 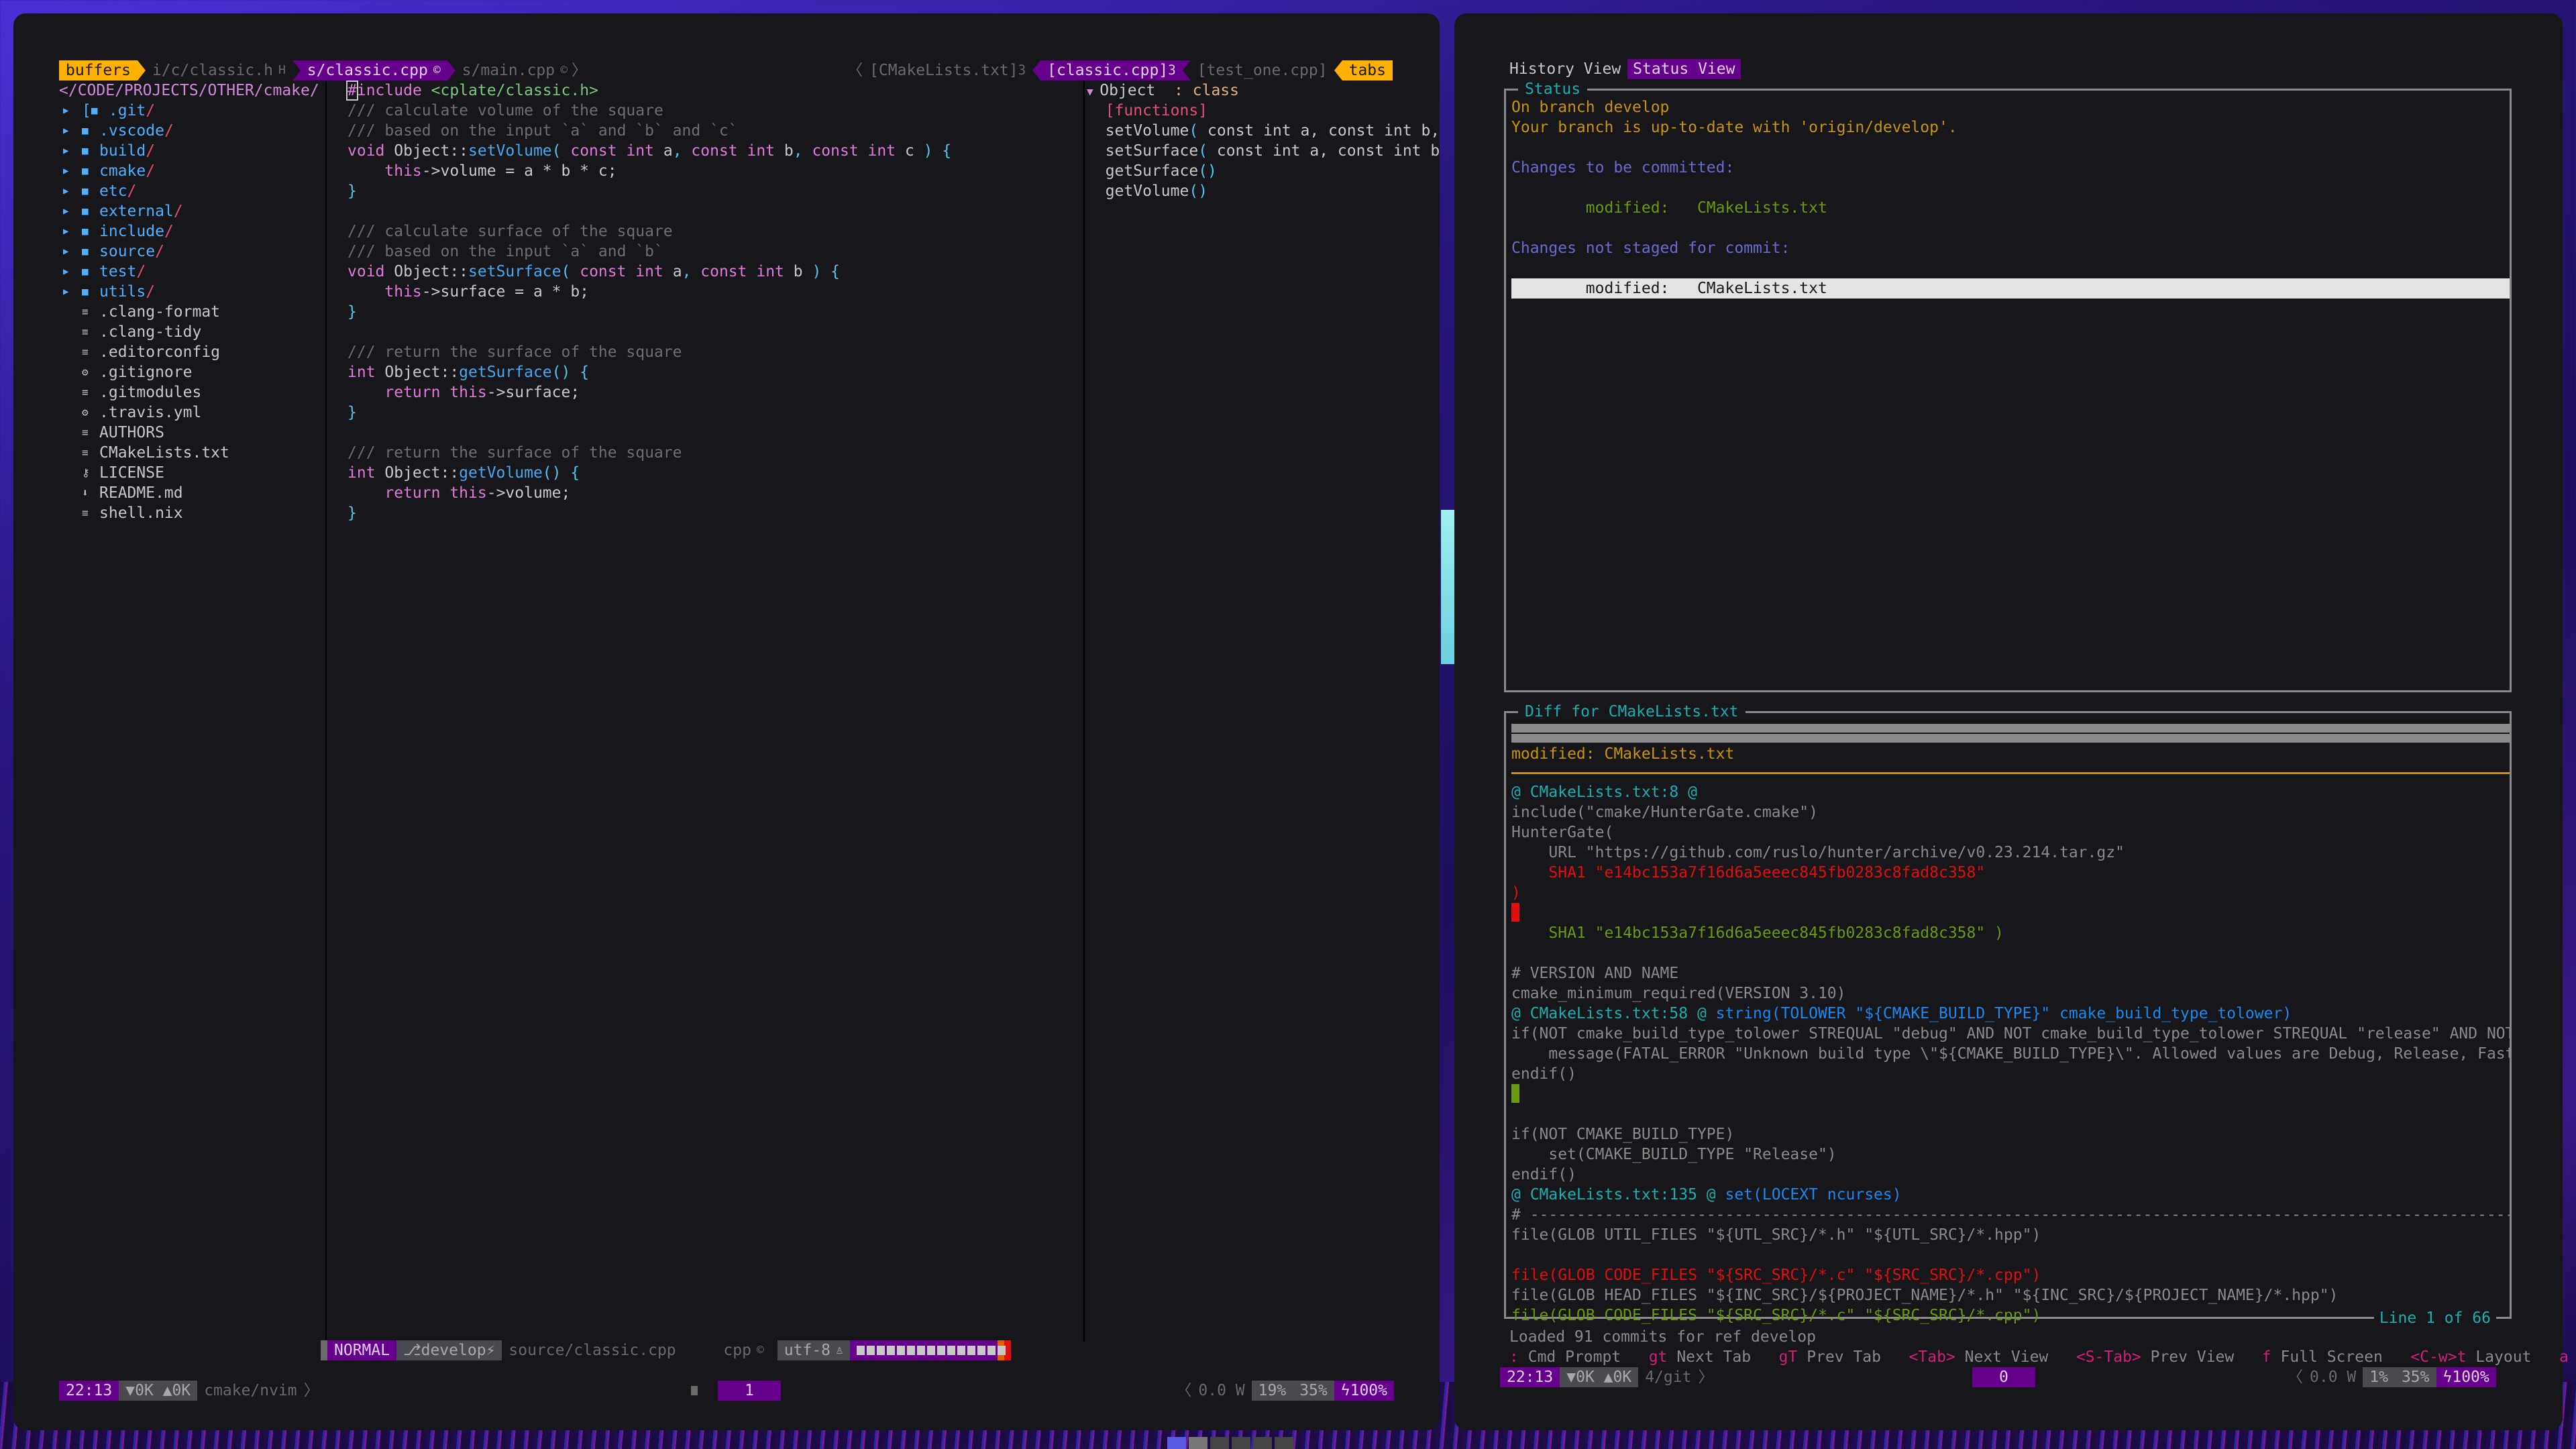 I want to click on workspace-indicator, so click(x=1230, y=1443).